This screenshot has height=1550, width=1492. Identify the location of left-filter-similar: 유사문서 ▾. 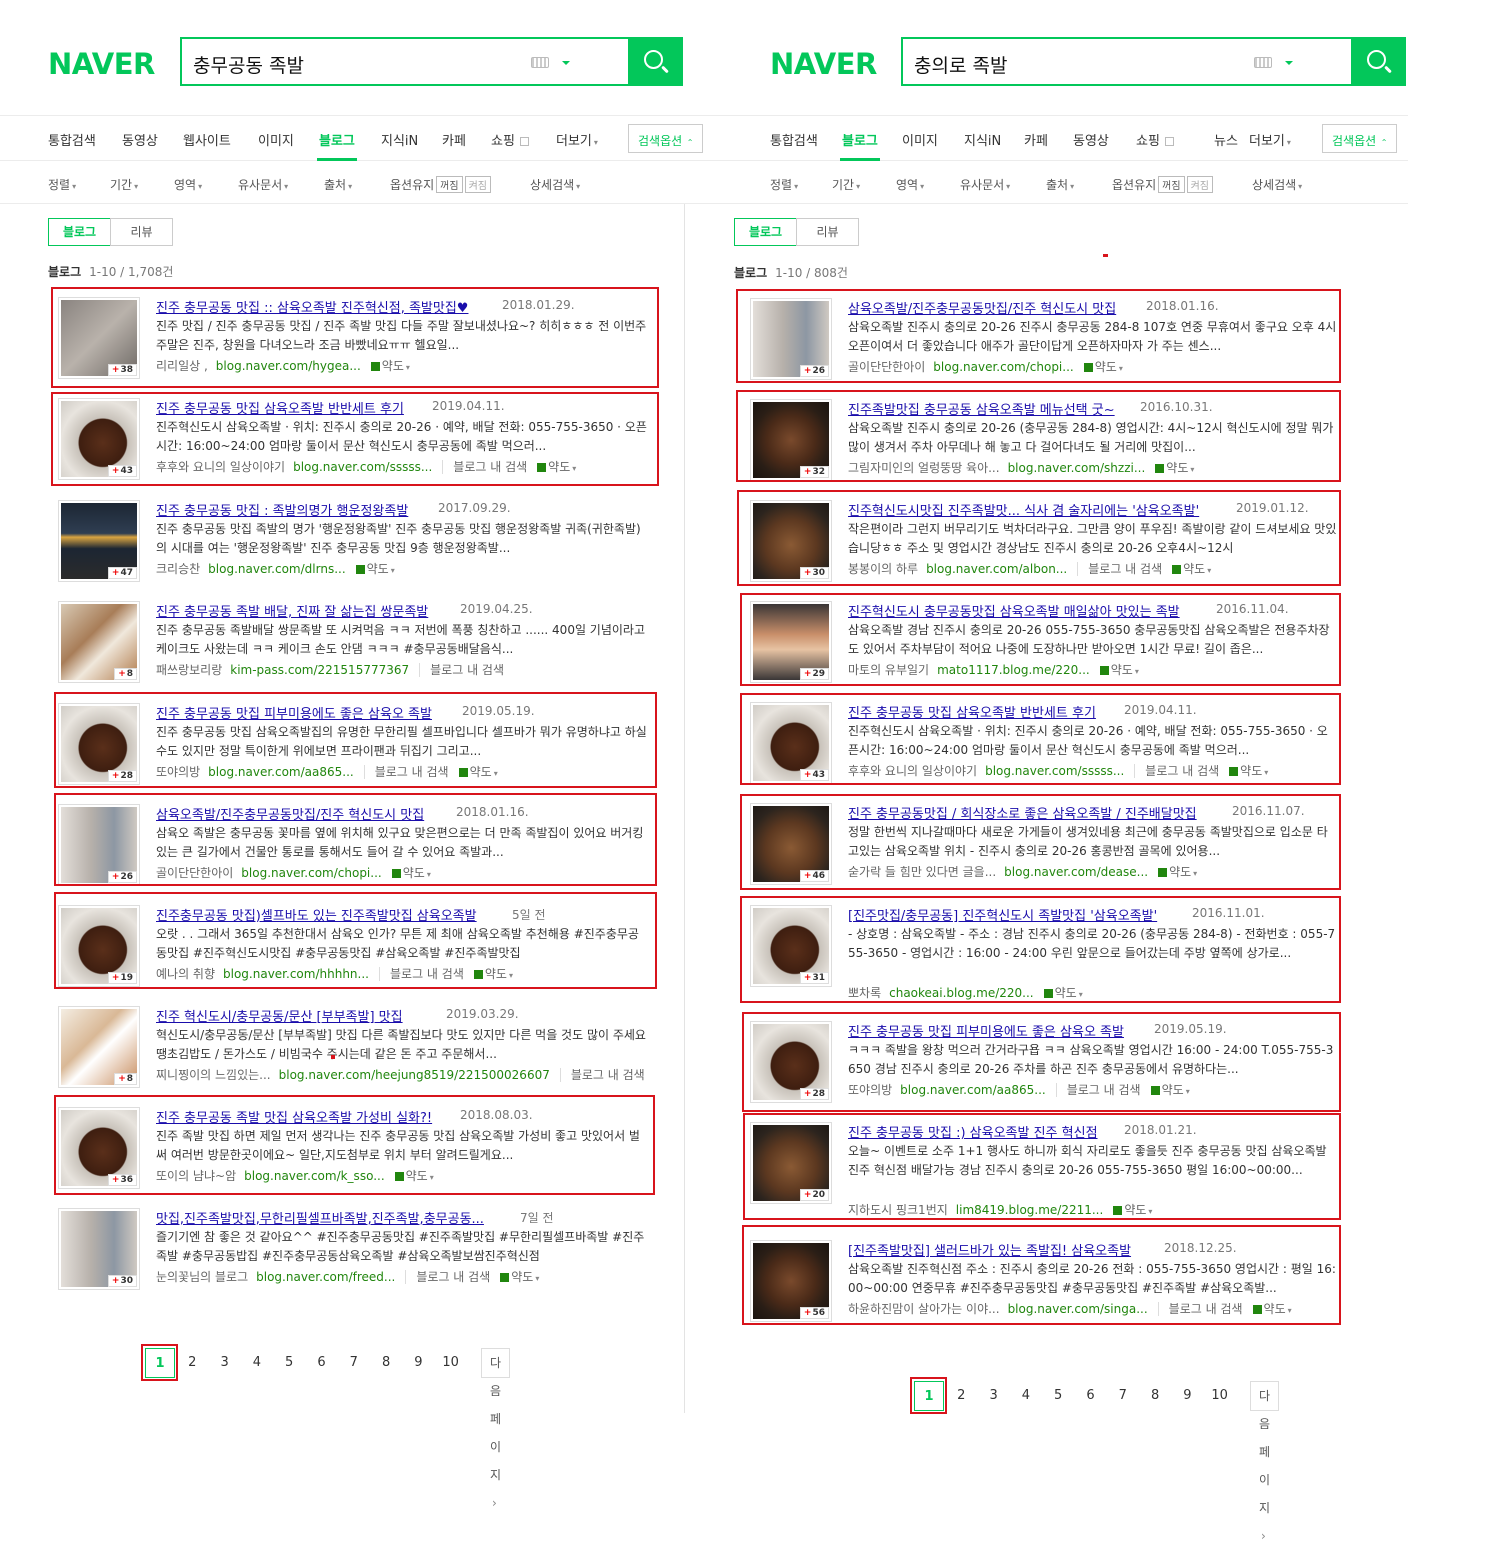
(263, 184).